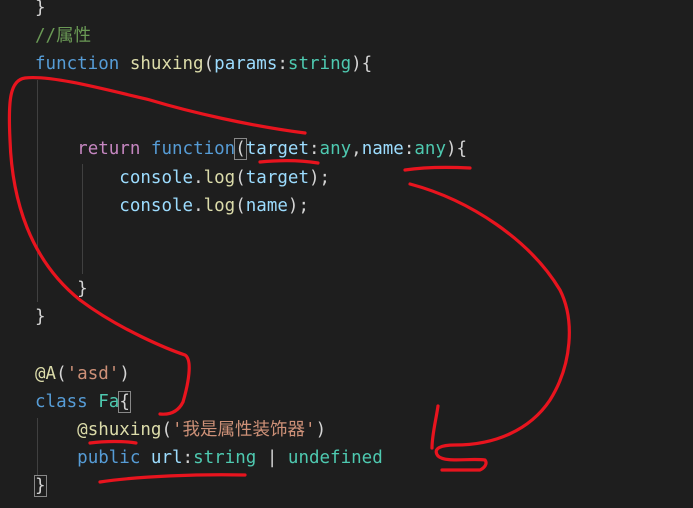 The height and width of the screenshot is (508, 693). I want to click on parameter: name, so click(382, 149).